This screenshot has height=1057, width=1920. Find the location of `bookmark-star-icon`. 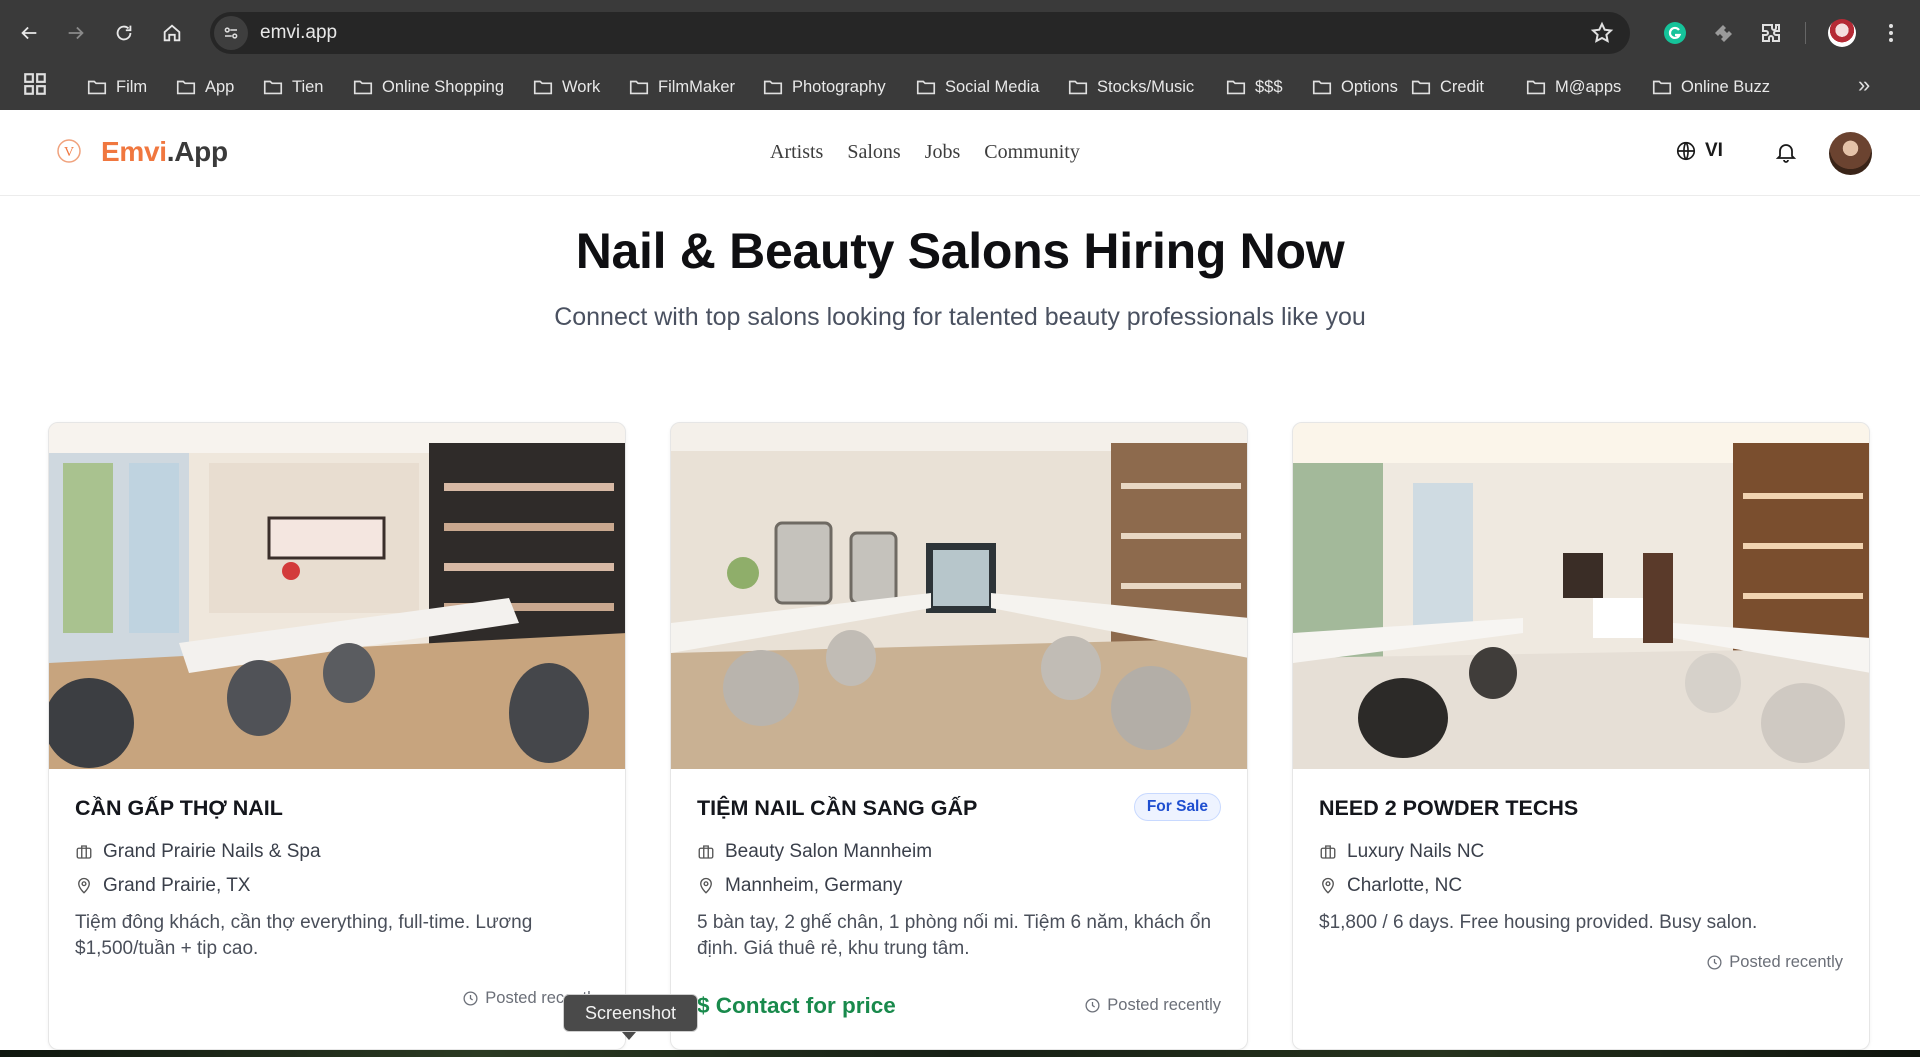

bookmark-star-icon is located at coordinates (1602, 35).